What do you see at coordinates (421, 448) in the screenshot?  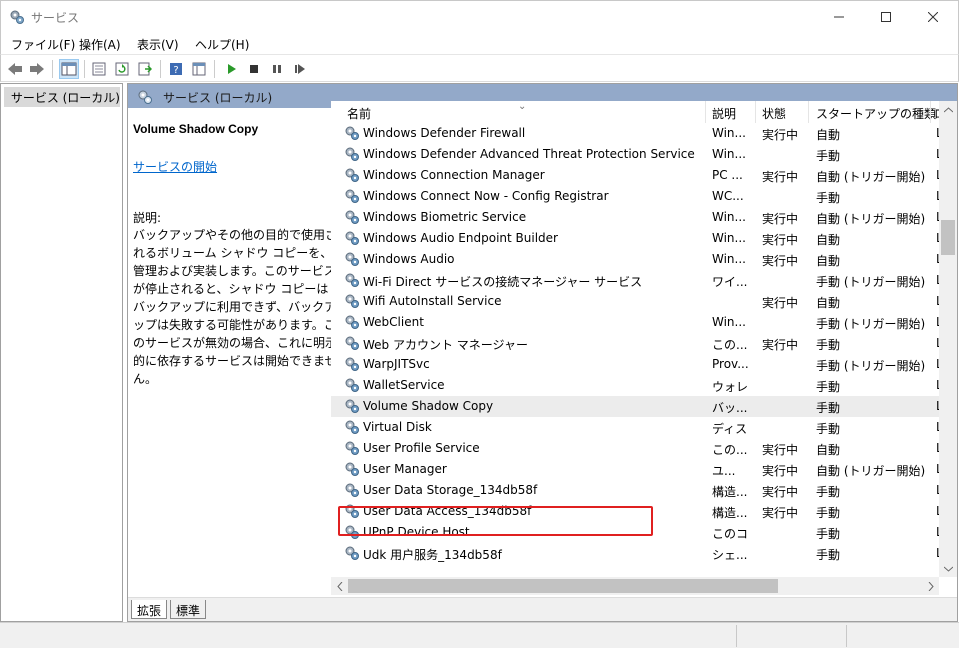 I see `service-name: User Profile Service` at bounding box center [421, 448].